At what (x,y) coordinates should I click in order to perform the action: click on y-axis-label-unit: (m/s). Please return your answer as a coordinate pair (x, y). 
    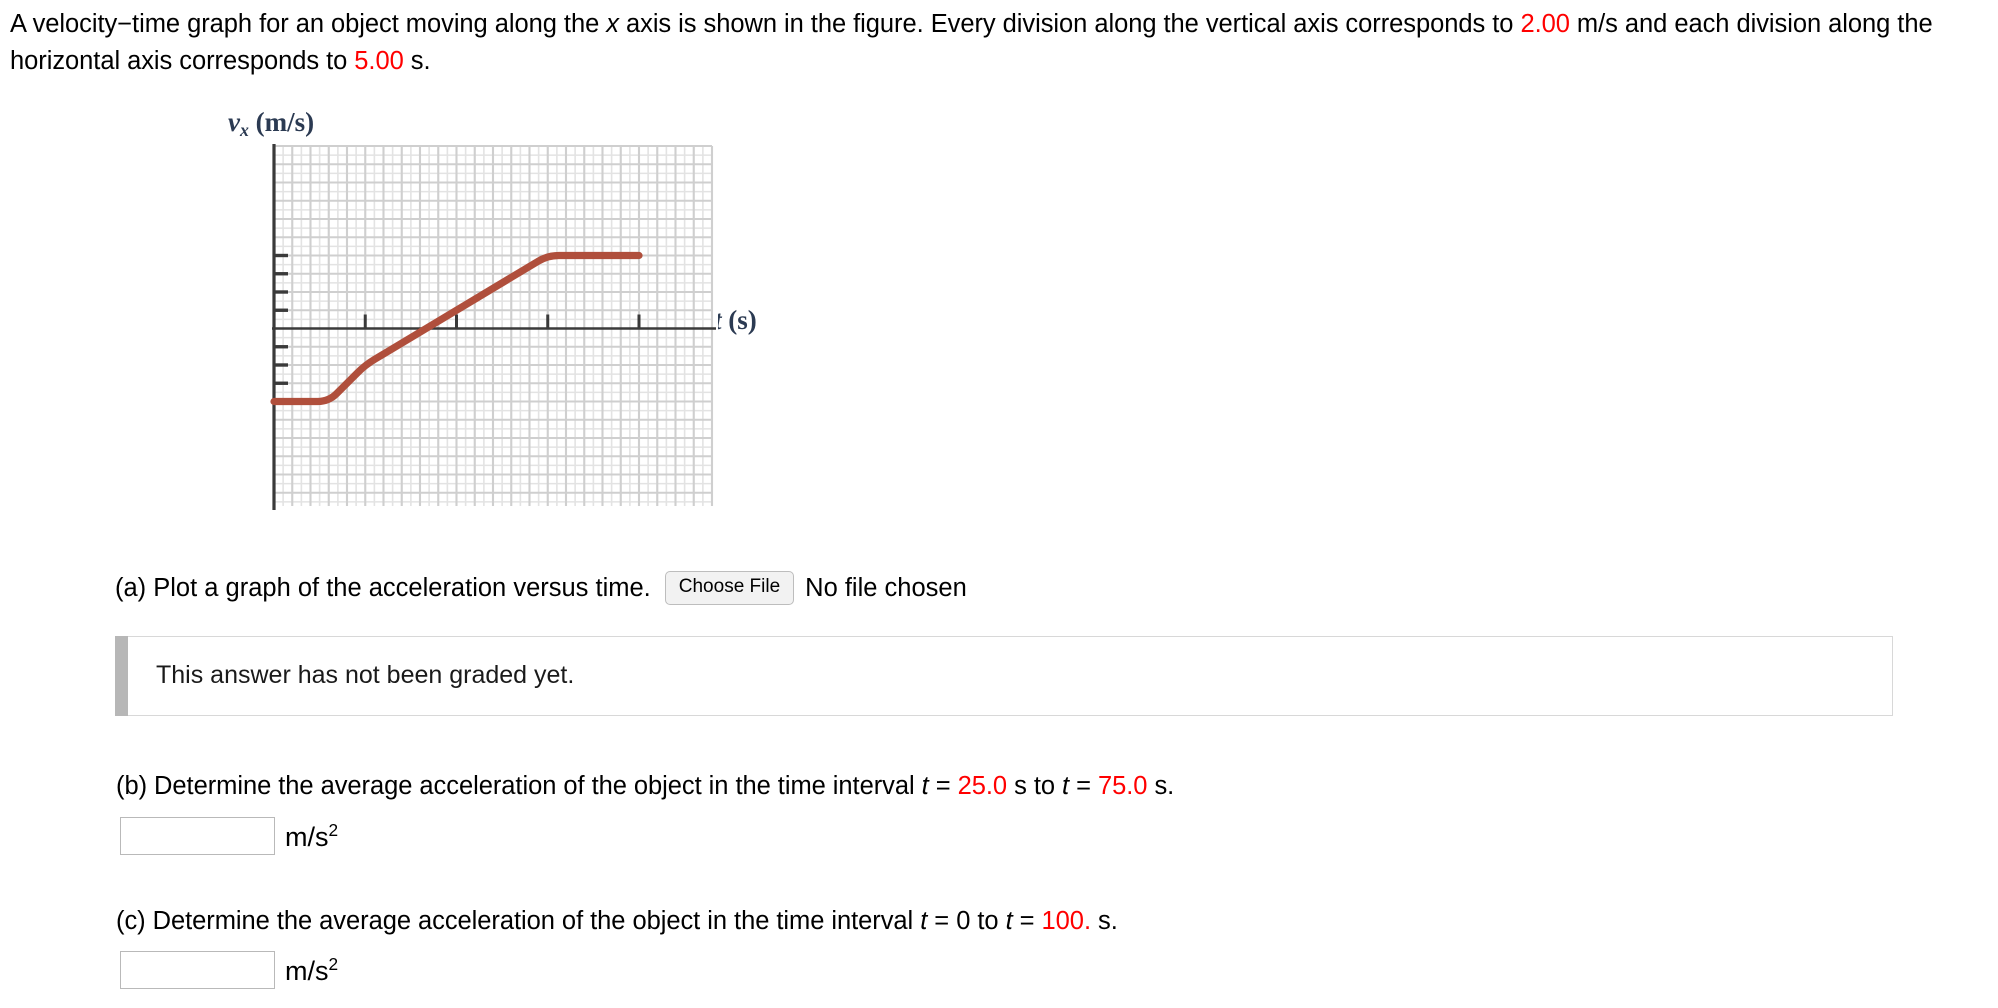
    Looking at the image, I should click on (281, 121).